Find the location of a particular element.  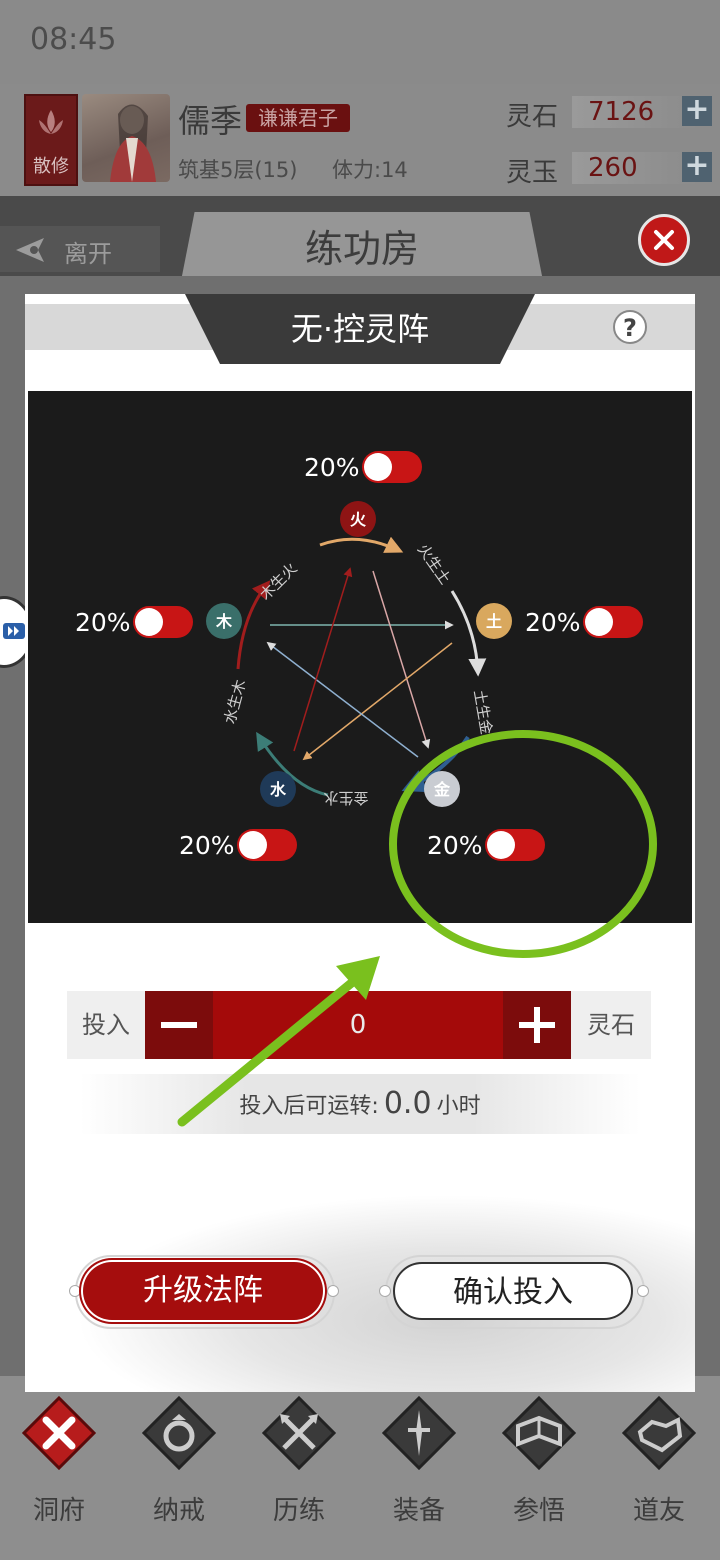

add-spirit-jade-button: + is located at coordinates (697, 166).